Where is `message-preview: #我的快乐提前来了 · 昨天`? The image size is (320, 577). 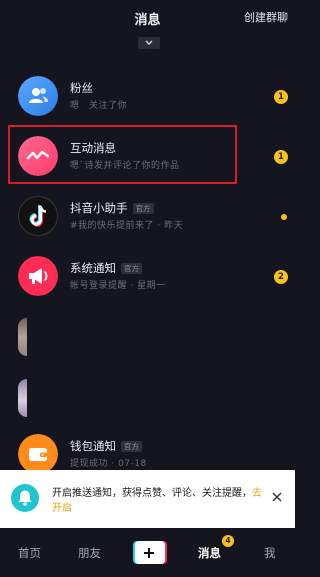
message-preview: #我的快乐提前来了 · 昨天 is located at coordinates (127, 226).